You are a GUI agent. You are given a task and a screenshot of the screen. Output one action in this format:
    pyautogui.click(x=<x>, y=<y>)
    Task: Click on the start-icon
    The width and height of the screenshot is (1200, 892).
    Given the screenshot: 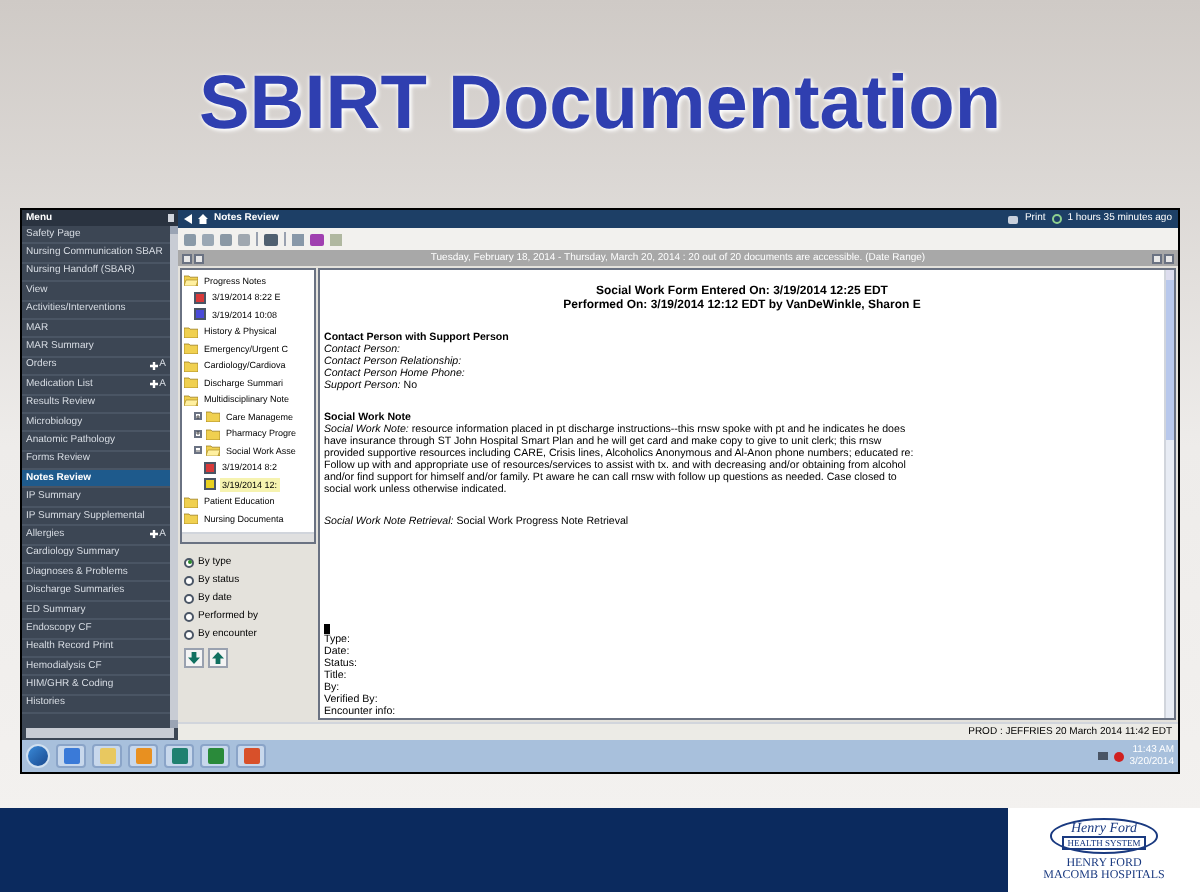 What is the action you would take?
    pyautogui.click(x=38, y=756)
    